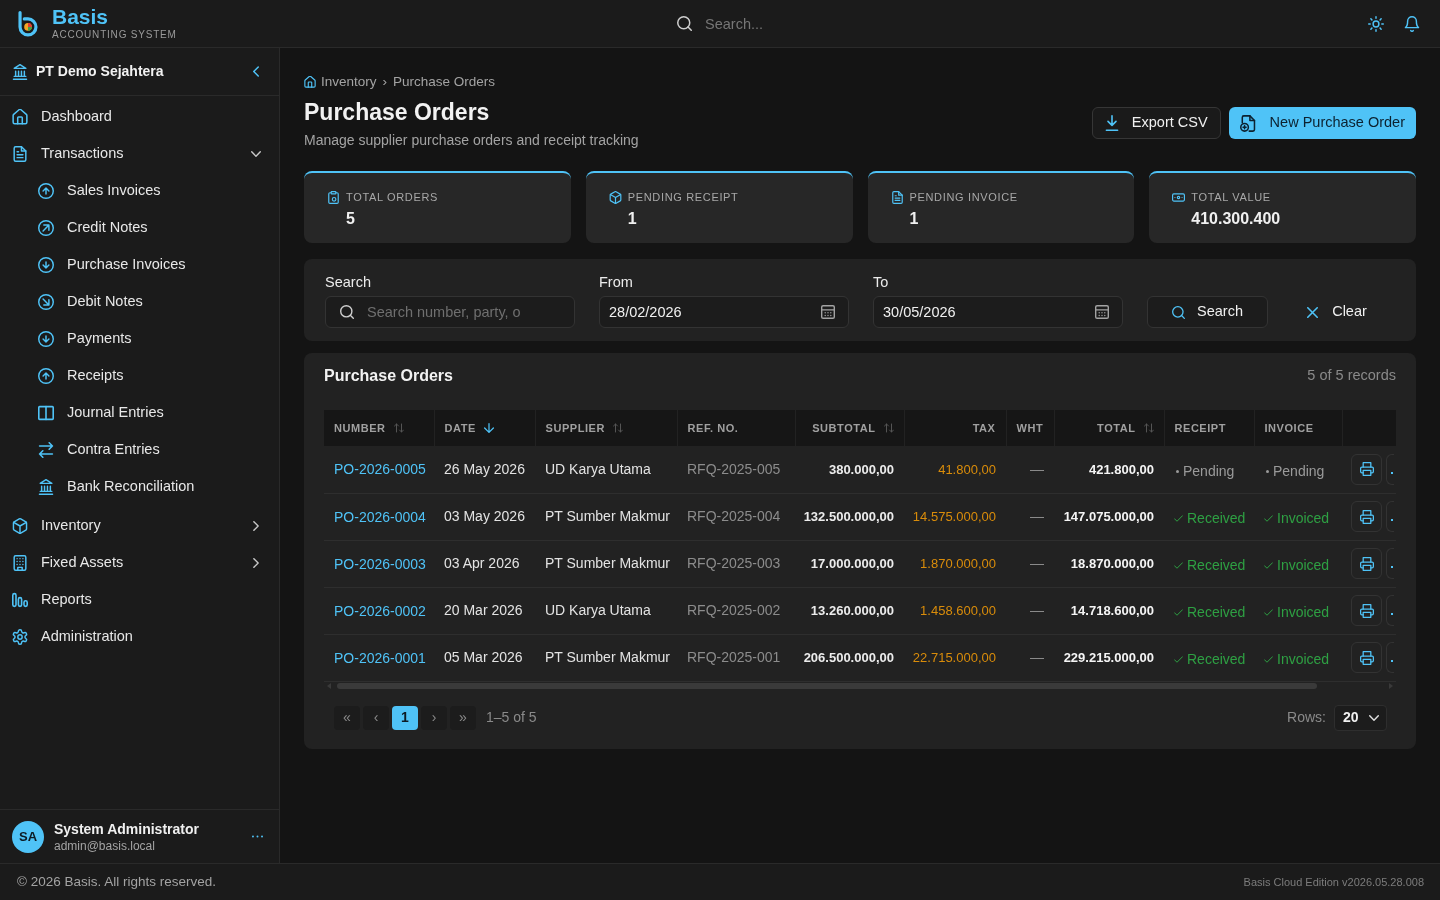 The width and height of the screenshot is (1440, 900). I want to click on search-button: Search, so click(1207, 312).